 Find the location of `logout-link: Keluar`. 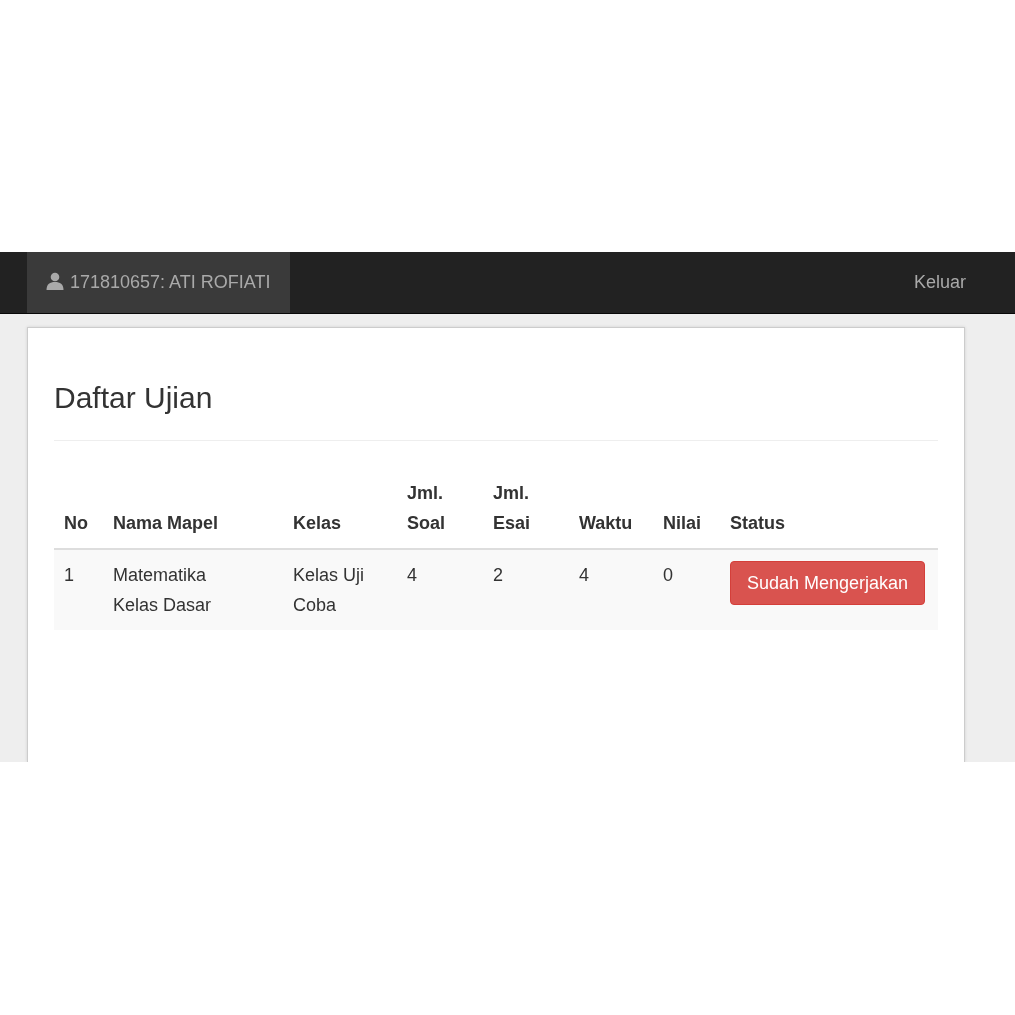

logout-link: Keluar is located at coordinates (939, 282).